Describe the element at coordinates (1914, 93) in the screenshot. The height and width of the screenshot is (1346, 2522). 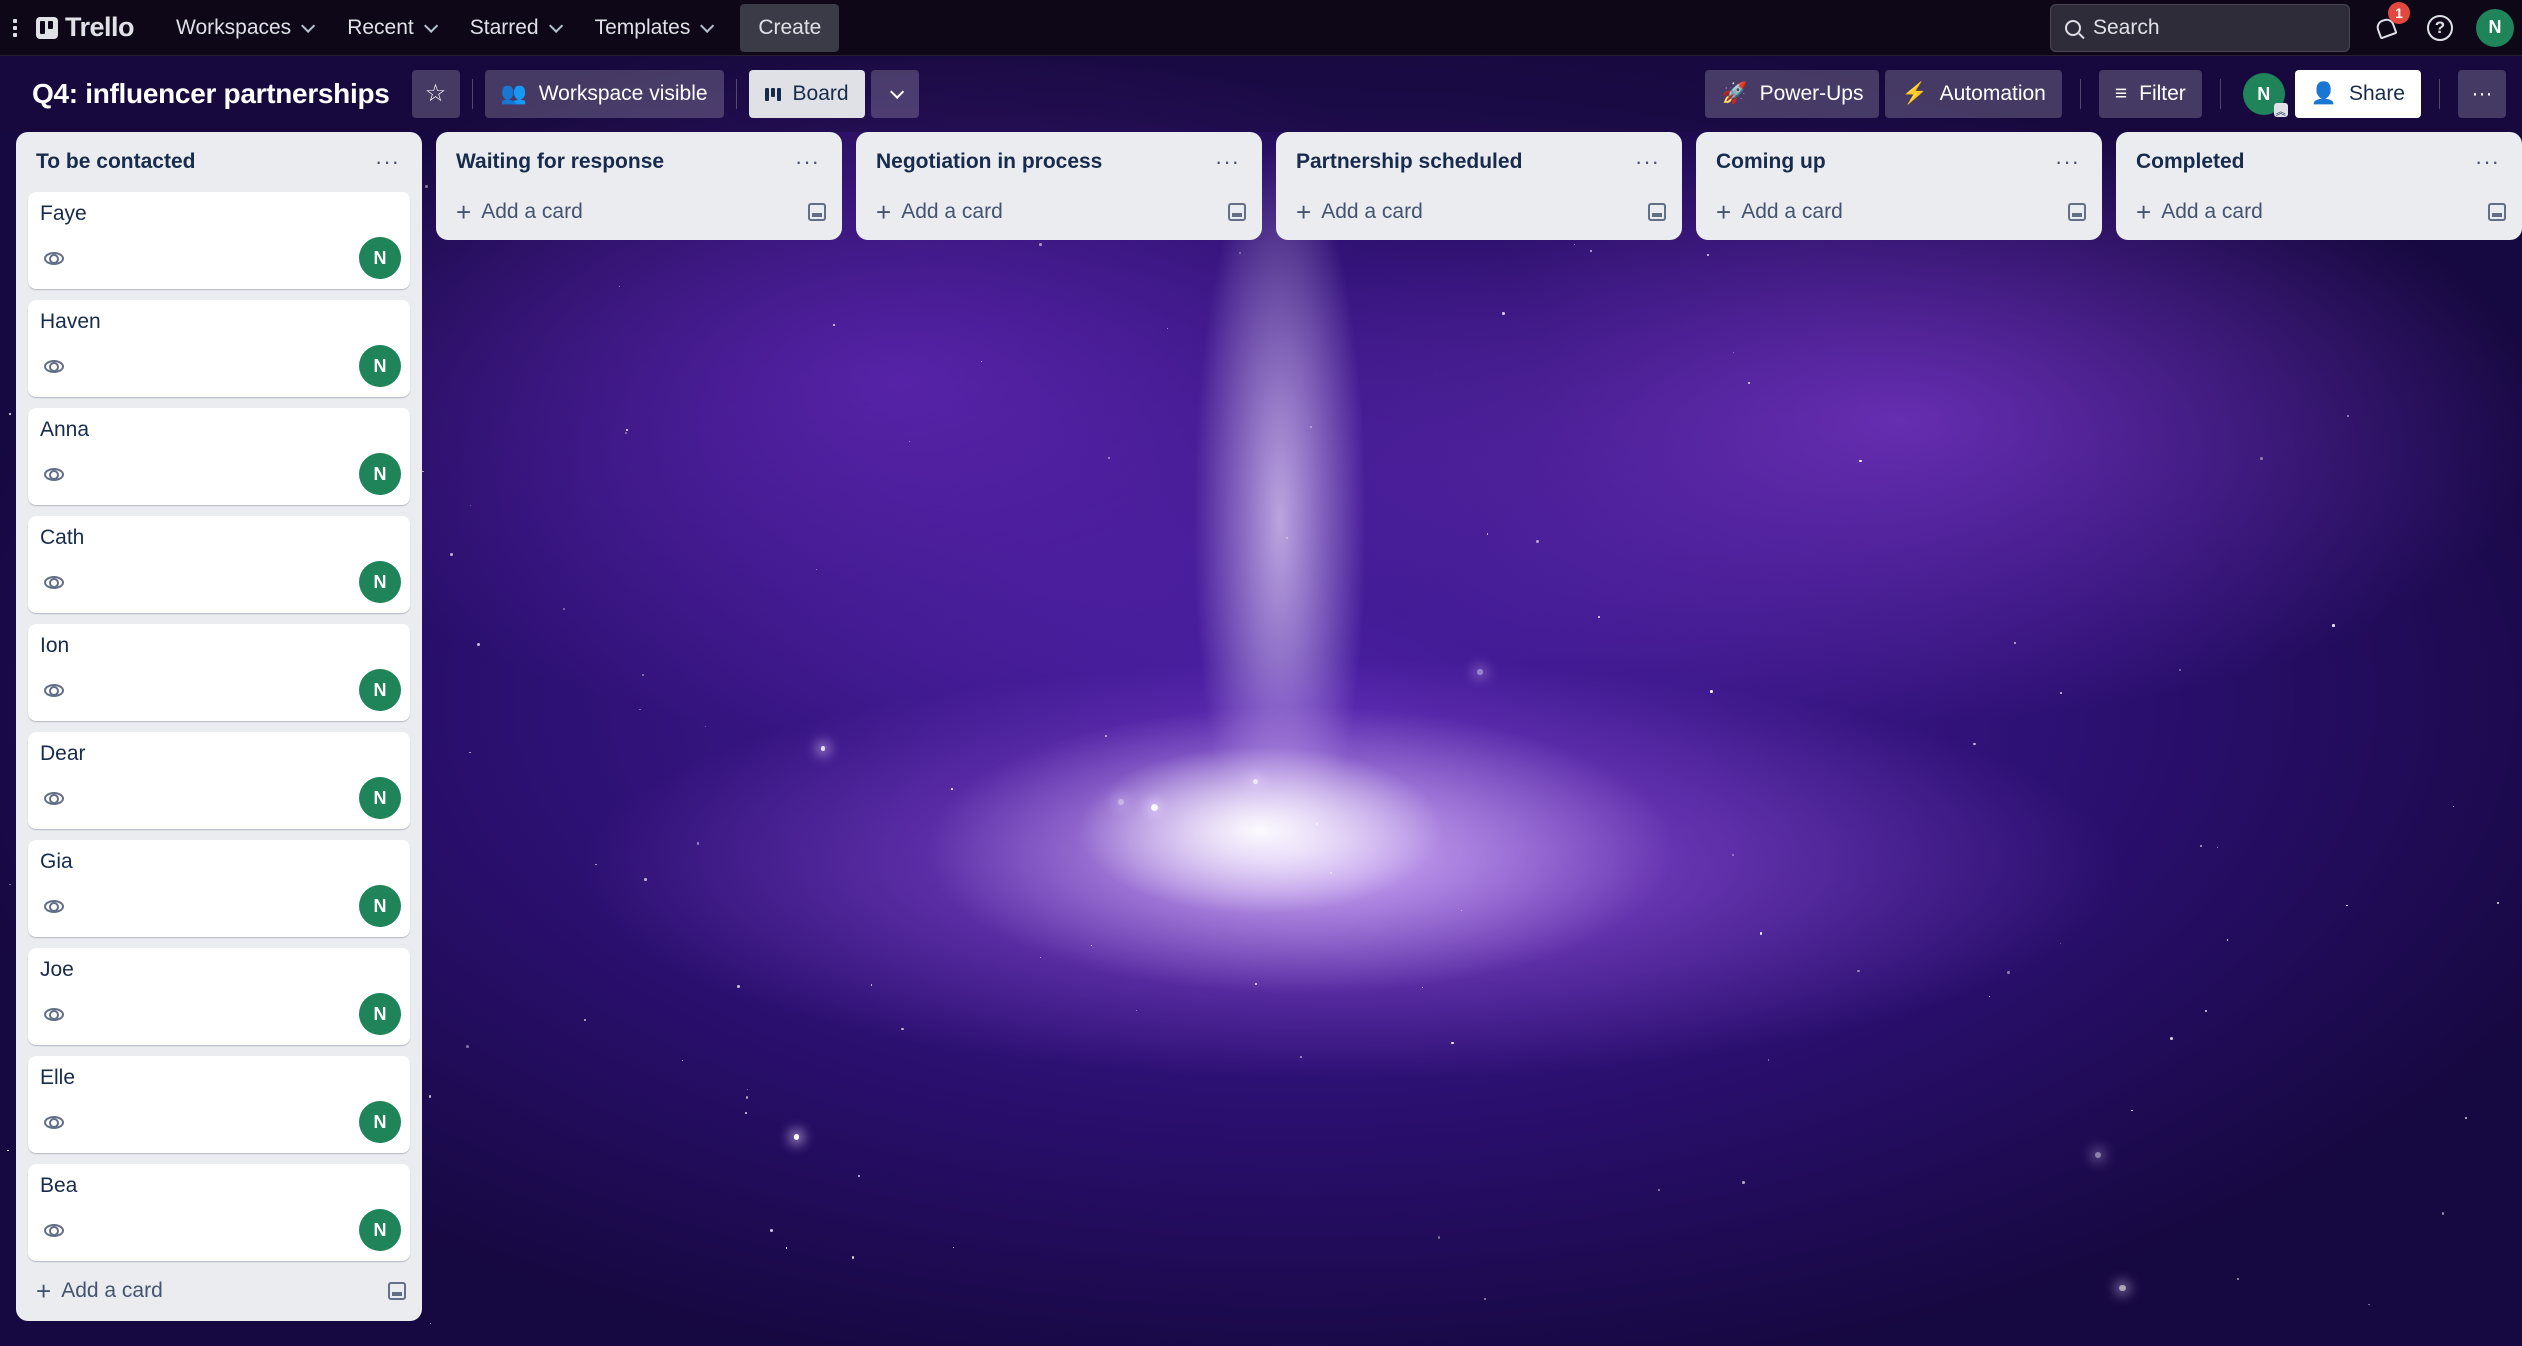
I see `lightning-icon: ⚡` at that location.